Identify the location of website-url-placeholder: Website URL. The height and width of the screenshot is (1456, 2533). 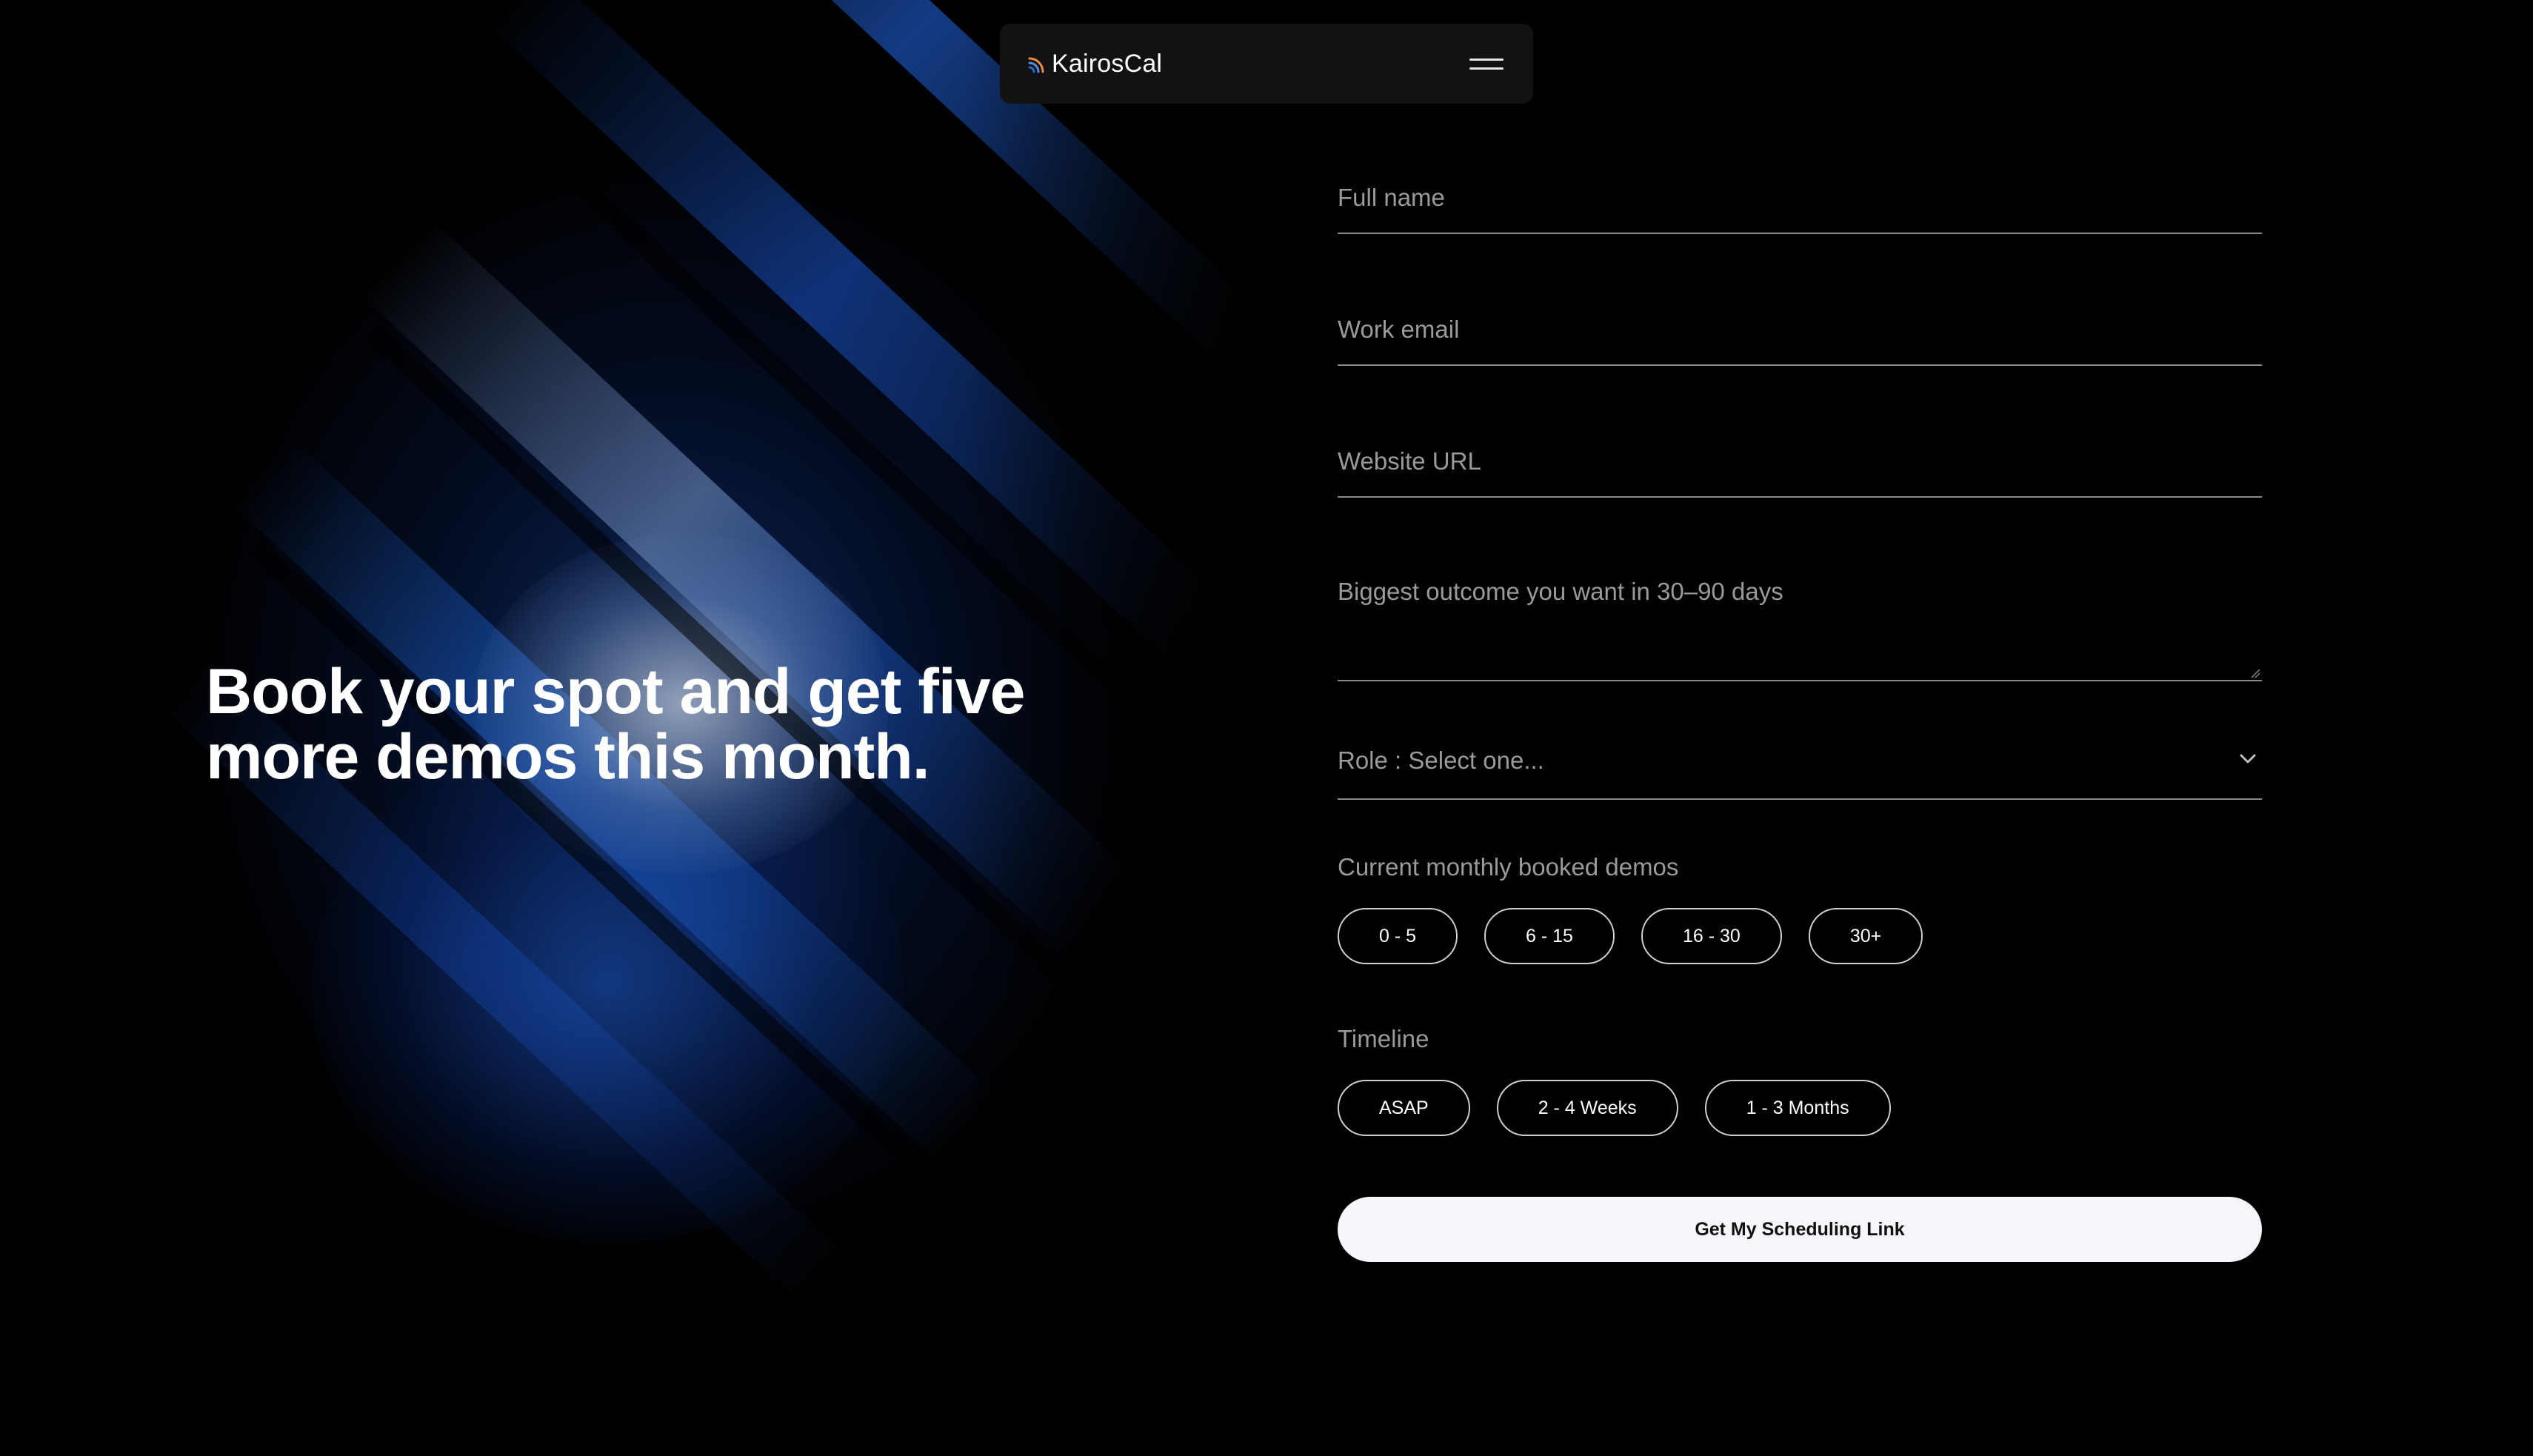
(1409, 461).